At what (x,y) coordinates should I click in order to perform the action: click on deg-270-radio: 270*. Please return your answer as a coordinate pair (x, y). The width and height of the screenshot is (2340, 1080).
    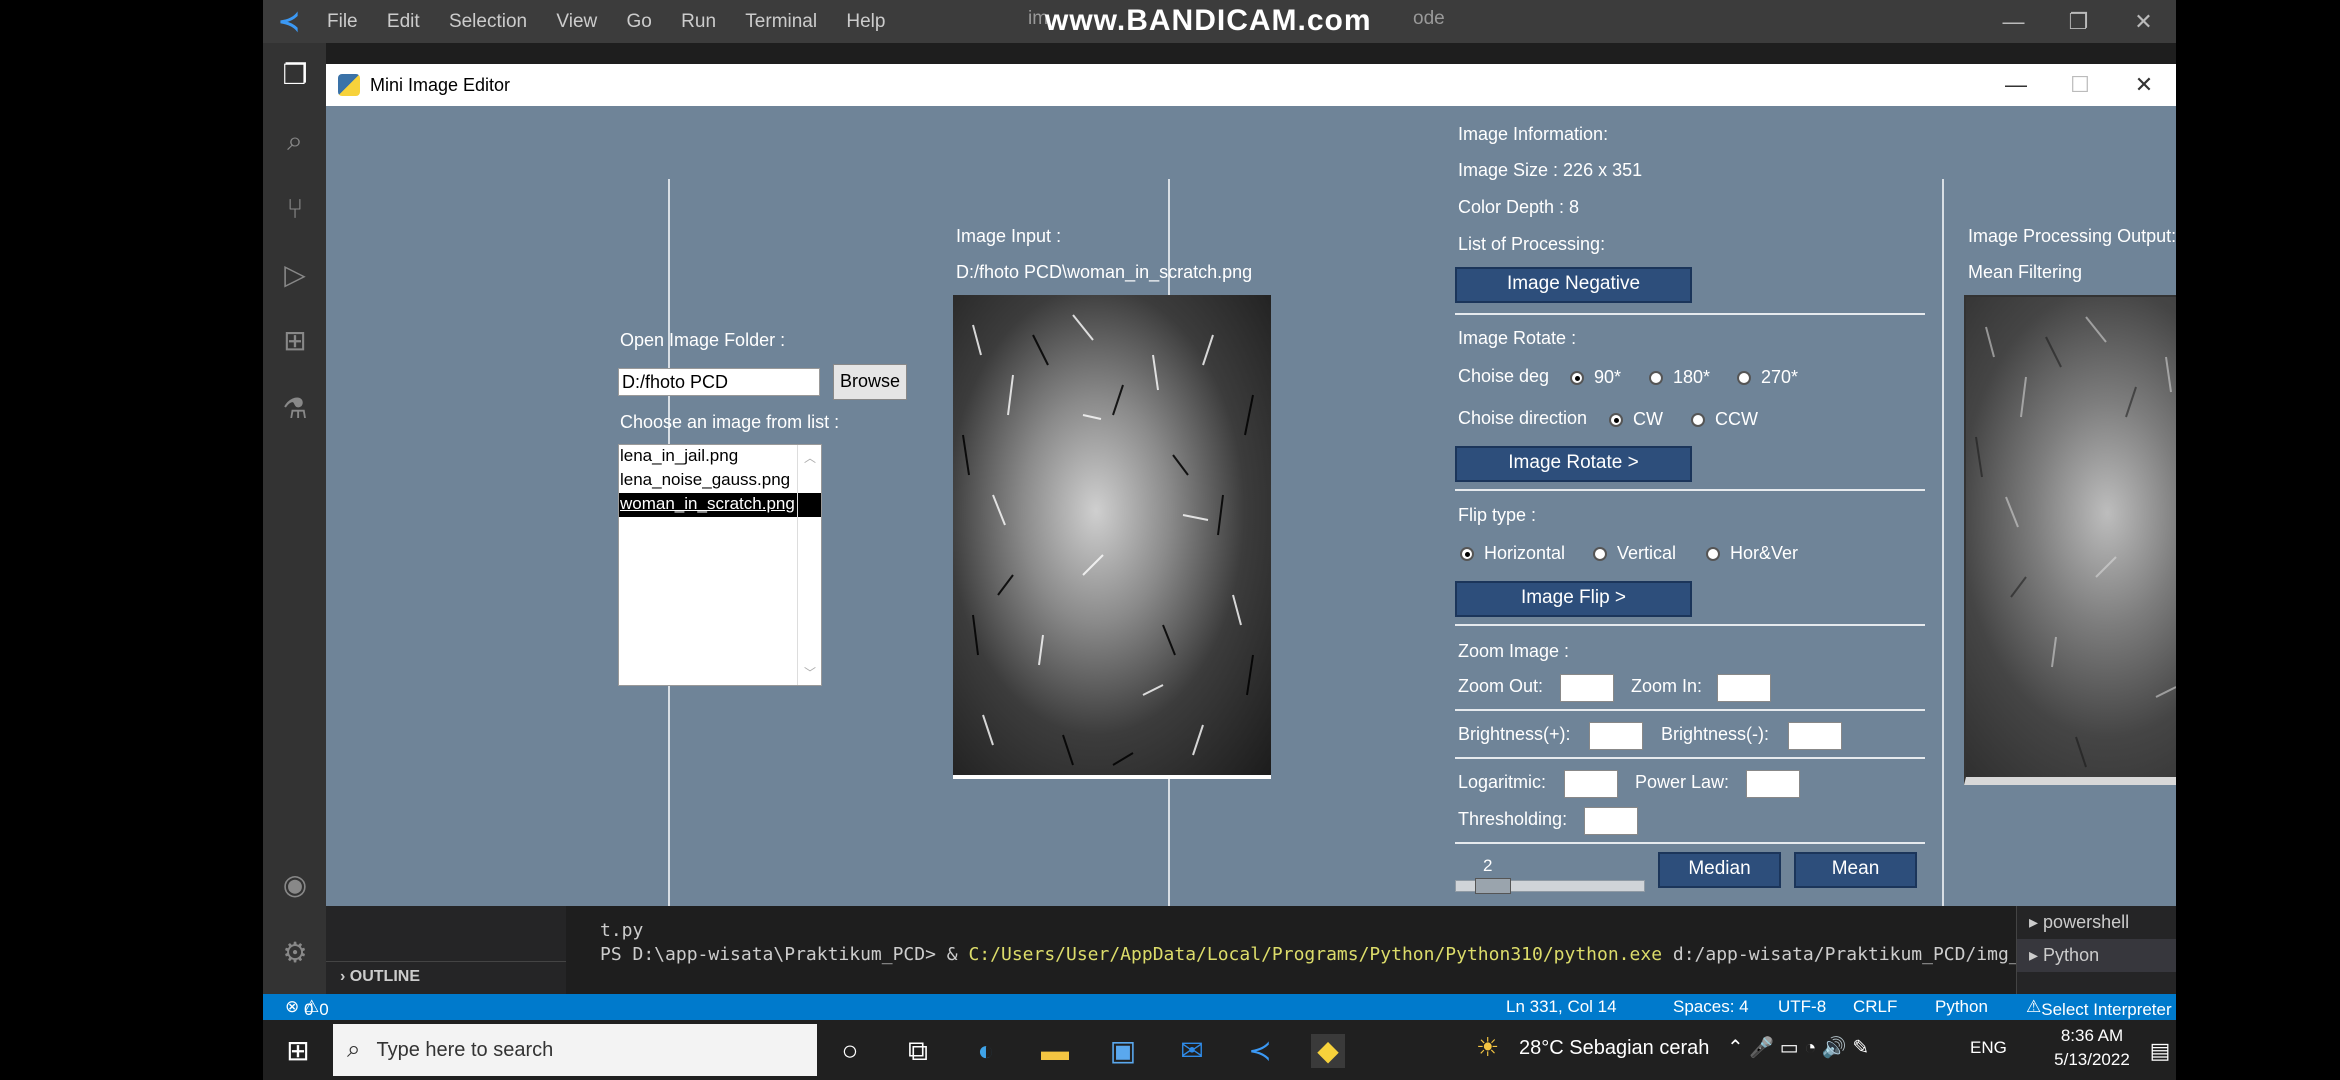
    Looking at the image, I should click on (1767, 377).